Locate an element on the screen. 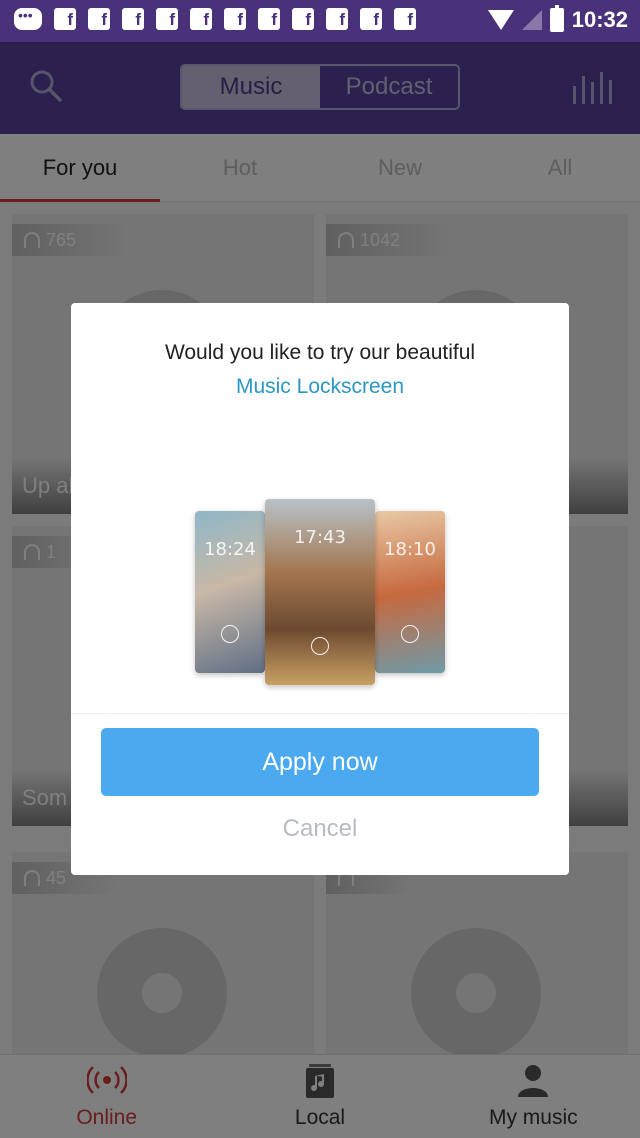 The width and height of the screenshot is (640, 1138). cancel-button: Cancel is located at coordinates (320, 829).